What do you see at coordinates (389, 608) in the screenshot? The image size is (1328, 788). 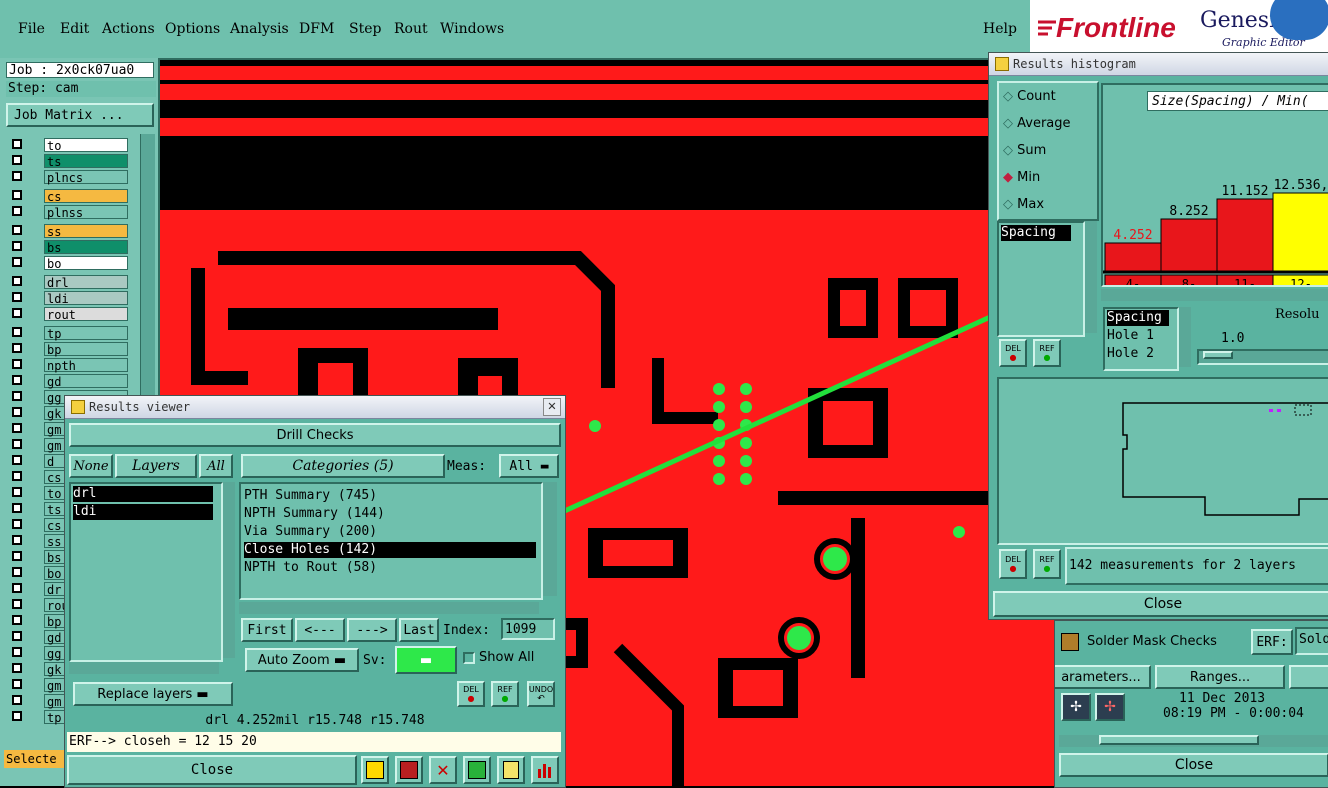 I see `categories-hscrollbar` at bounding box center [389, 608].